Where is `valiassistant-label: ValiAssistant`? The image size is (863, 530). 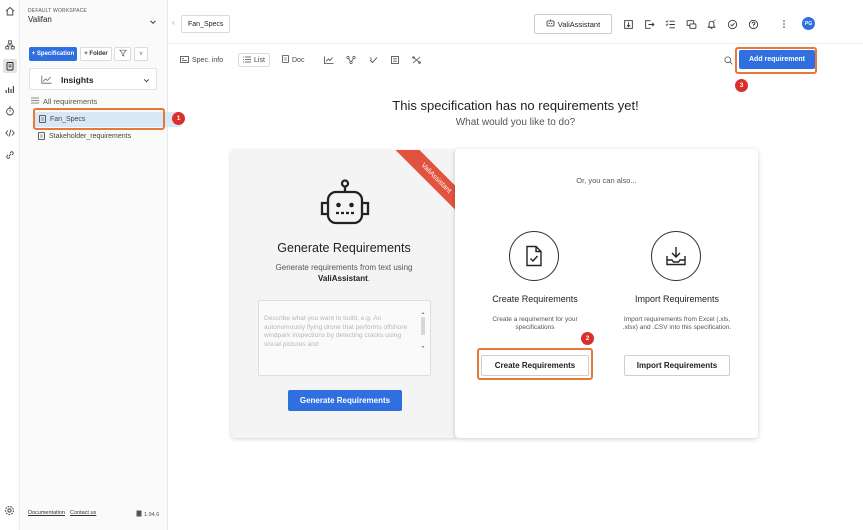 valiassistant-label: ValiAssistant is located at coordinates (579, 24).